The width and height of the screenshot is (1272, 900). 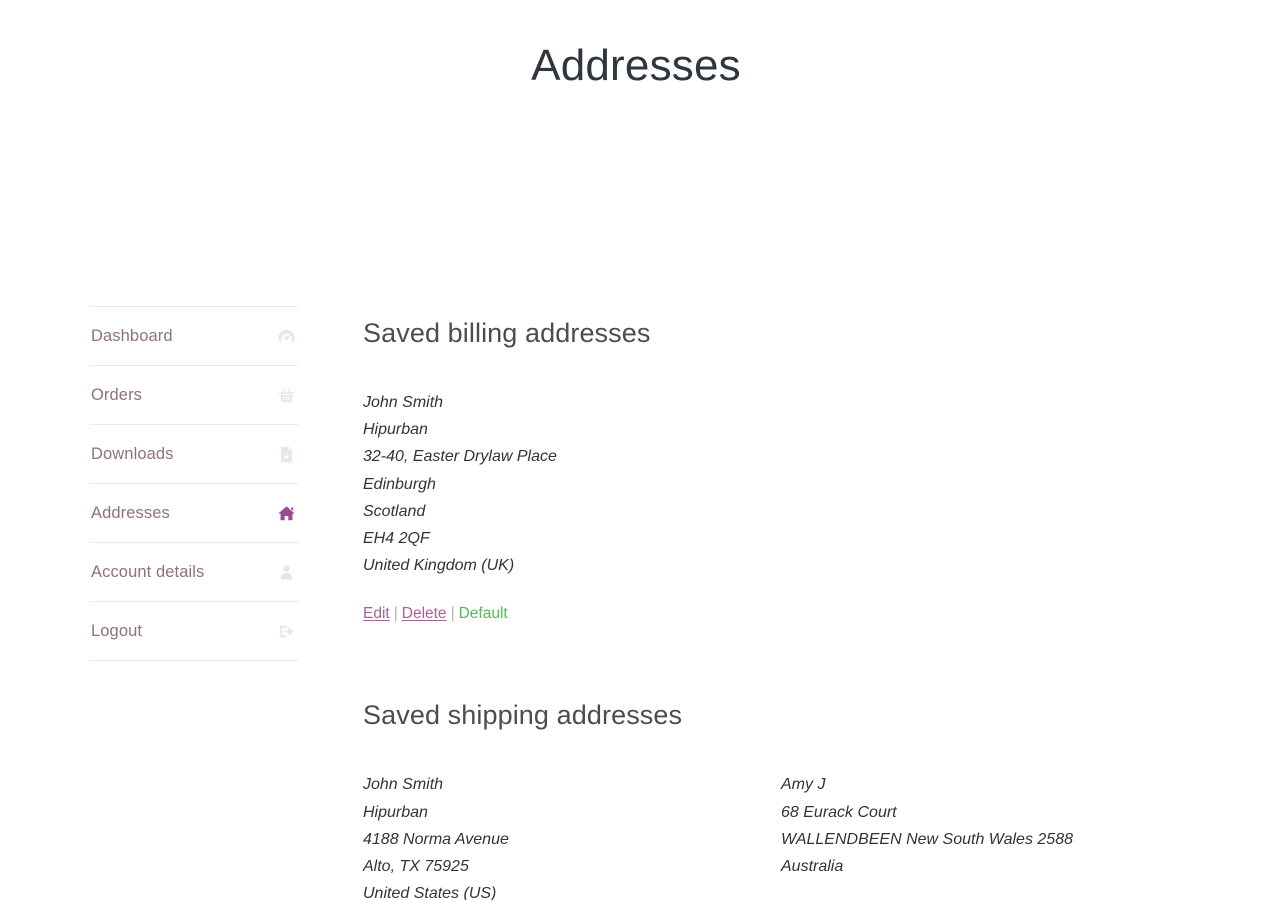 I want to click on shipping-section-heading: Saved shipping addresses, so click(x=523, y=715).